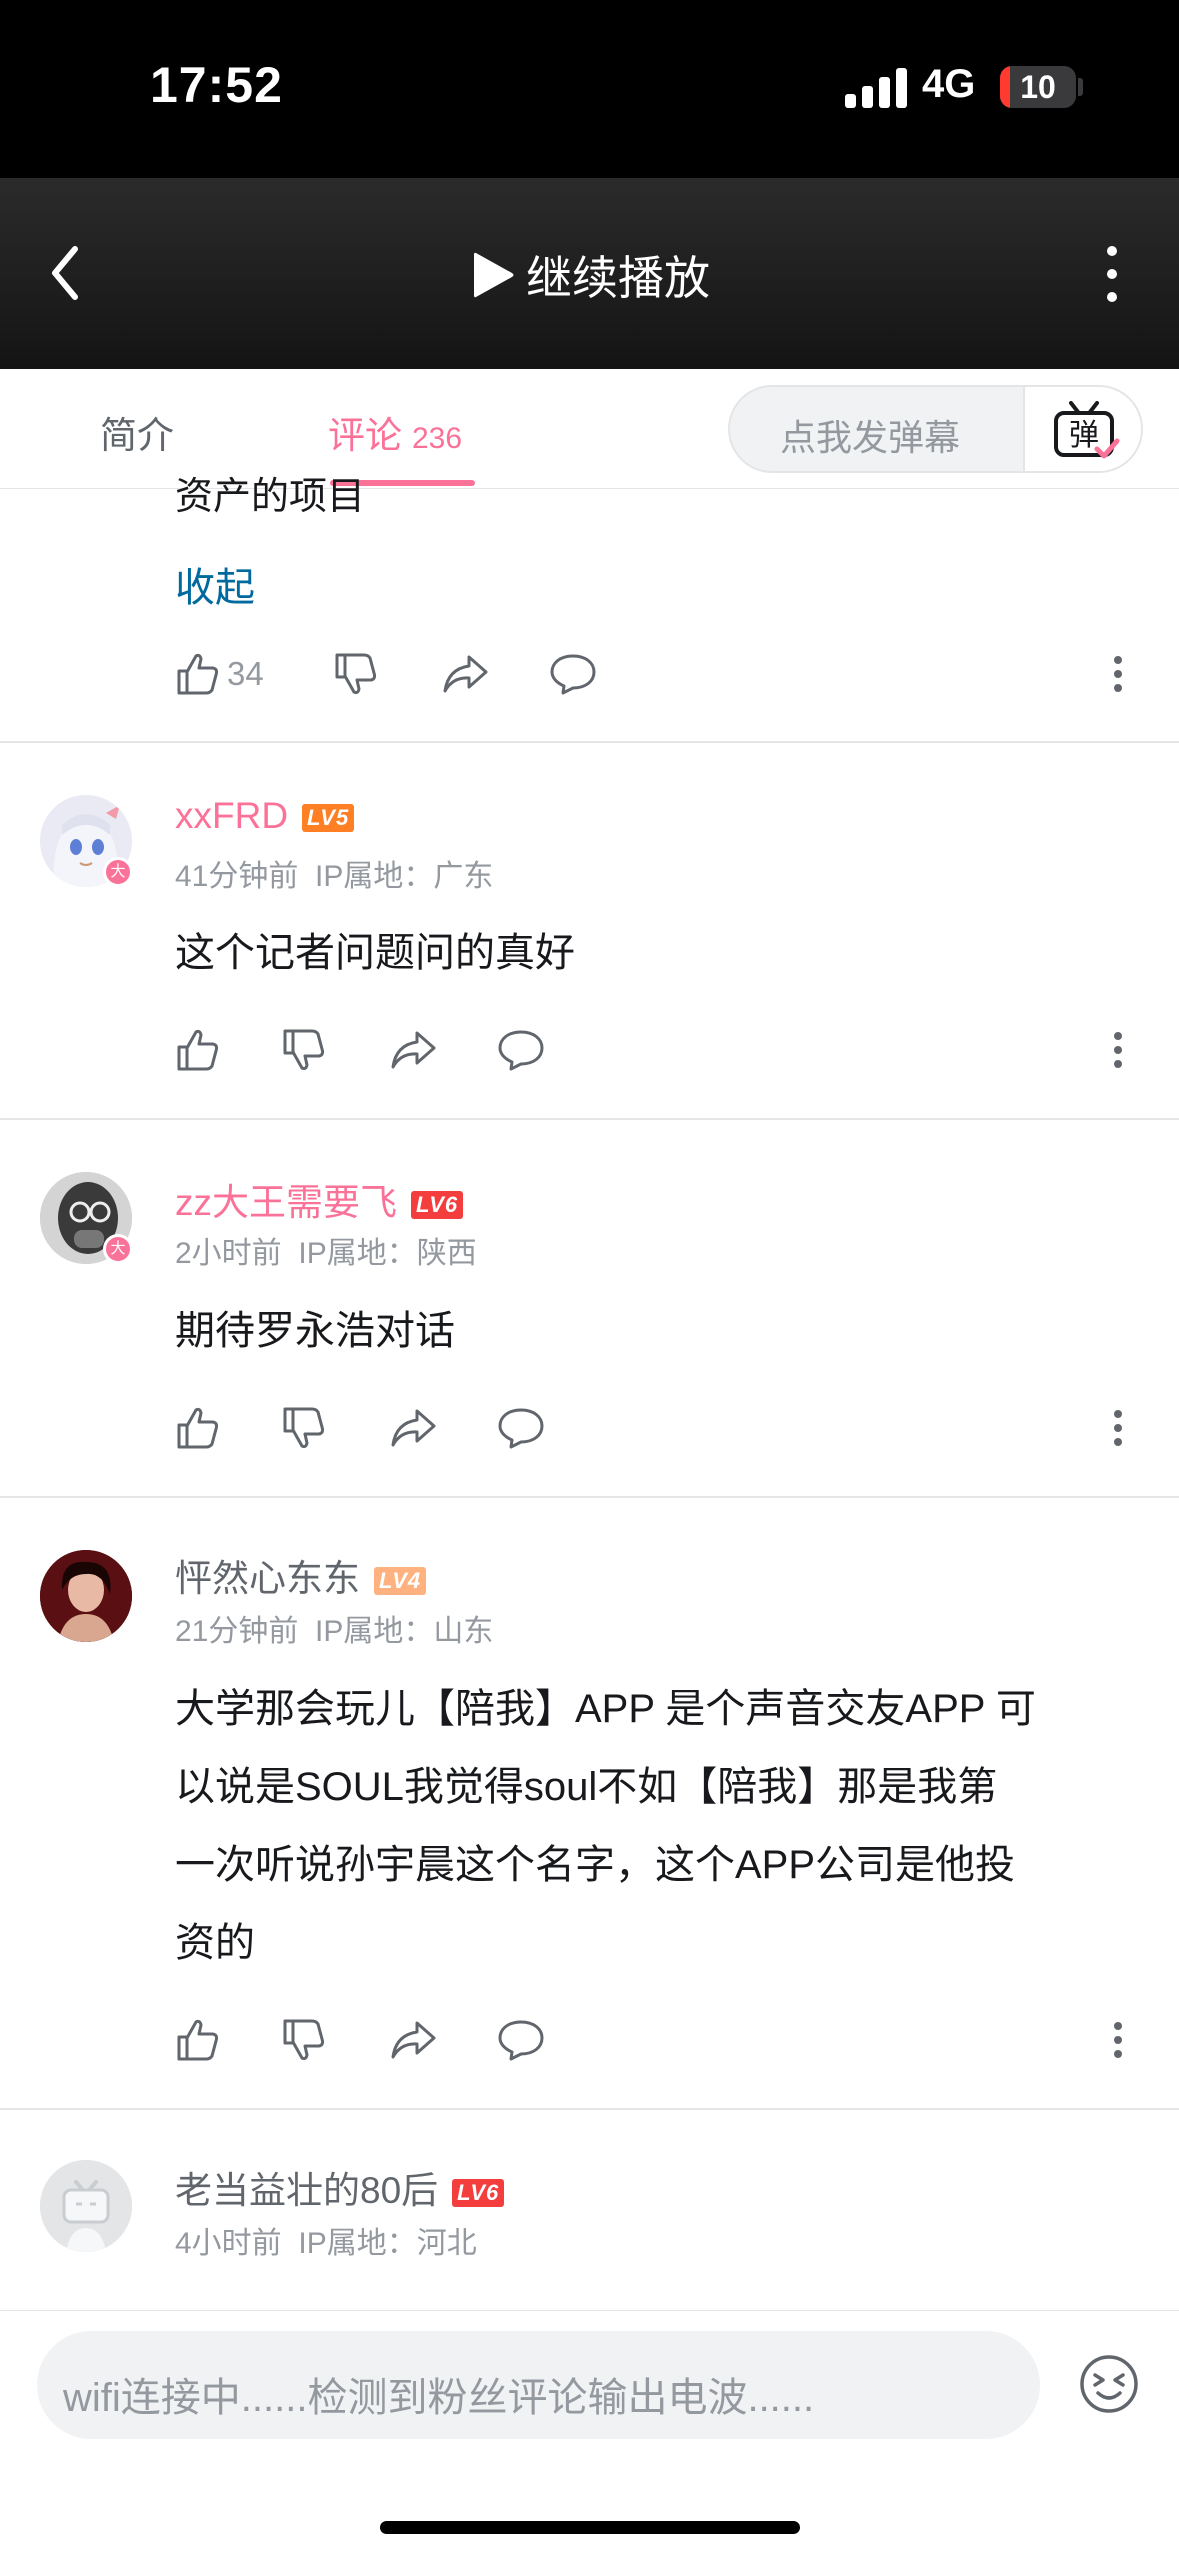 The height and width of the screenshot is (2556, 1179). I want to click on battery-icon: 10, so click(1038, 87).